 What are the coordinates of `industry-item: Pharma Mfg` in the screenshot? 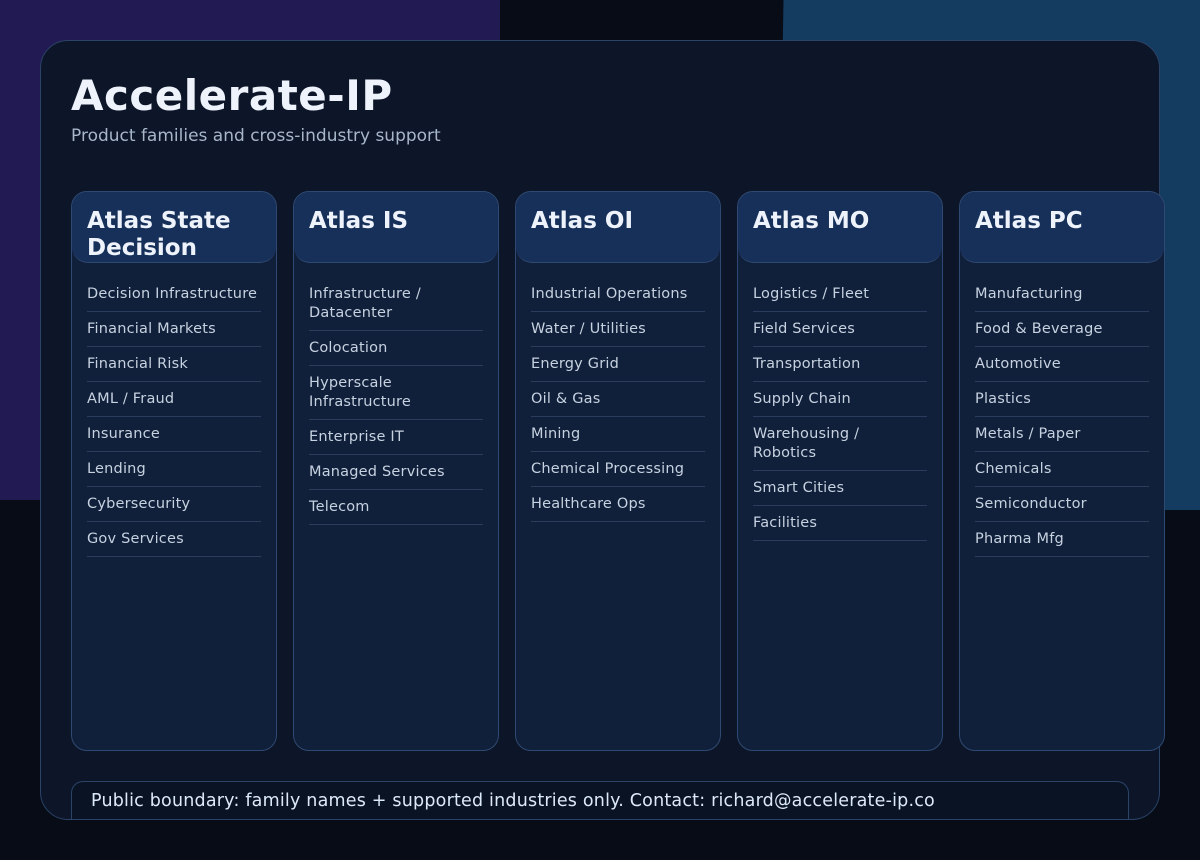 It's located at (1062, 543).